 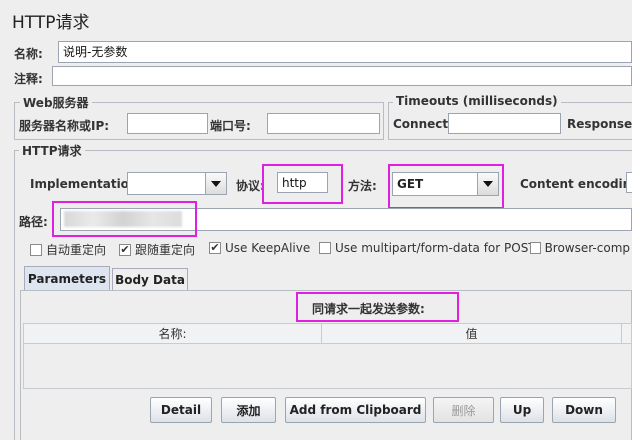 What do you see at coordinates (302, 182) in the screenshot?
I see `protocol-input: http` at bounding box center [302, 182].